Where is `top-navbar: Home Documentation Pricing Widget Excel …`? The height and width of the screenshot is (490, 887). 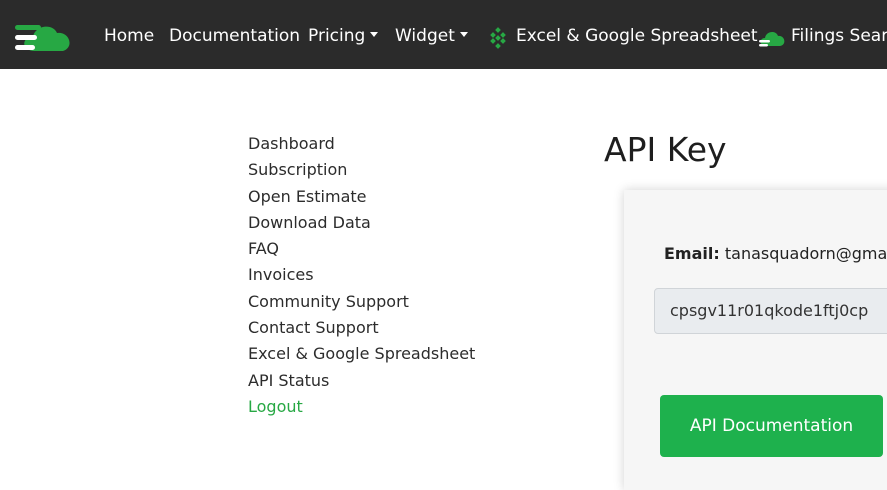 top-navbar: Home Documentation Pricing Widget Excel … is located at coordinates (443, 34).